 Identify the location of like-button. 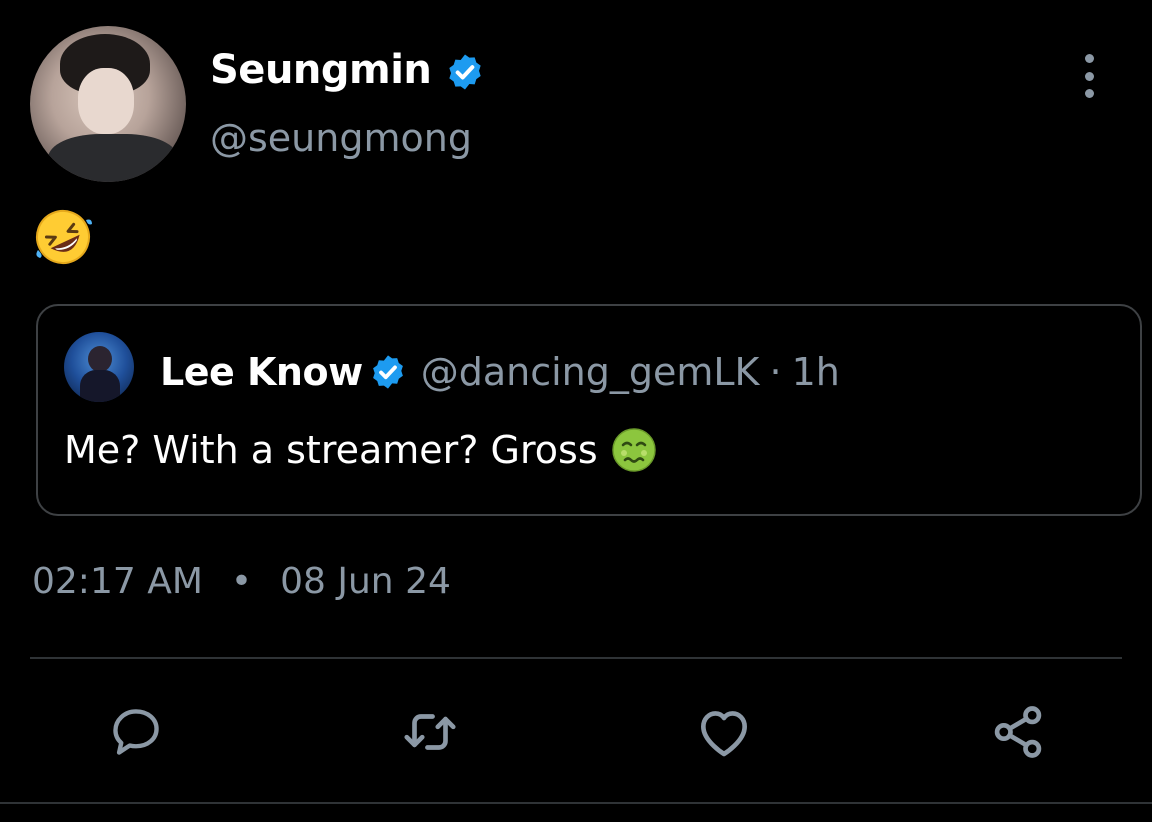
(724, 732).